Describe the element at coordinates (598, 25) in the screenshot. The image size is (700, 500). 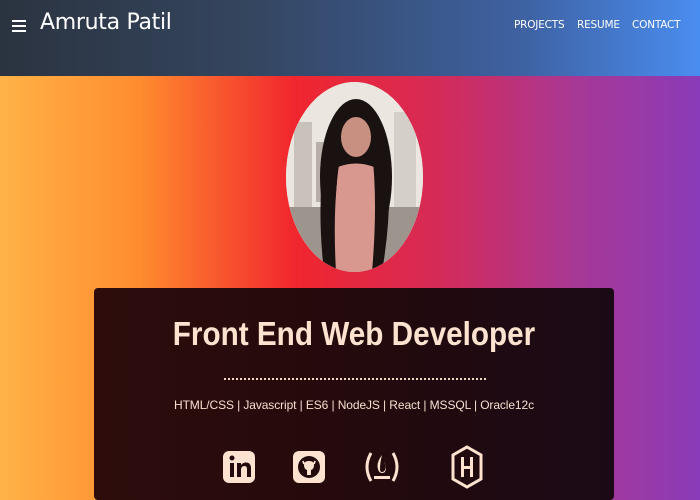
I see `nav-link-resume: RESUME` at that location.